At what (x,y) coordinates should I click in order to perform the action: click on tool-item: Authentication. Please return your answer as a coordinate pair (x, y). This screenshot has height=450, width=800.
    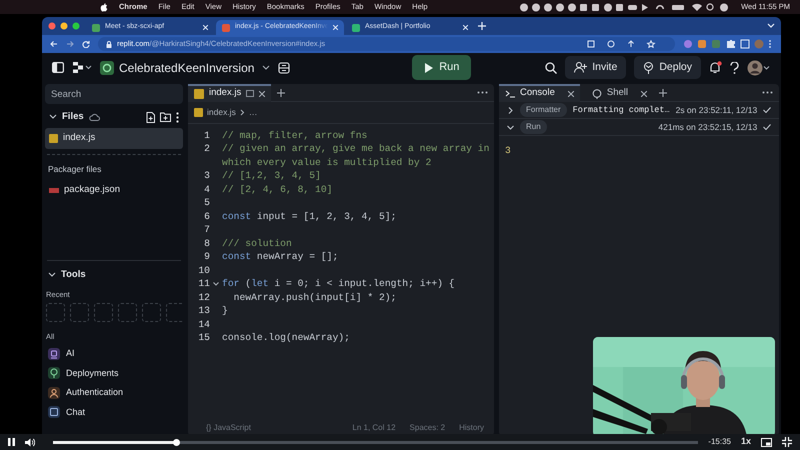
    Looking at the image, I should click on (114, 392).